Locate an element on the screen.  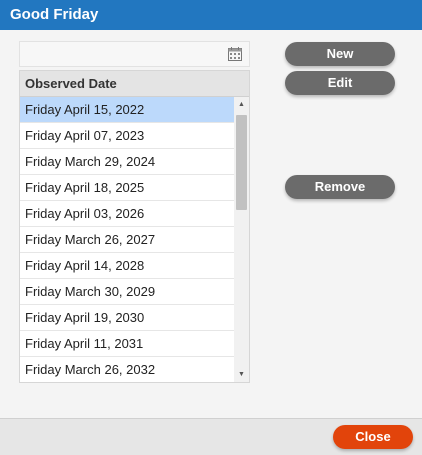
table-row: Friday April 11, 2031 is located at coordinates (127, 344).